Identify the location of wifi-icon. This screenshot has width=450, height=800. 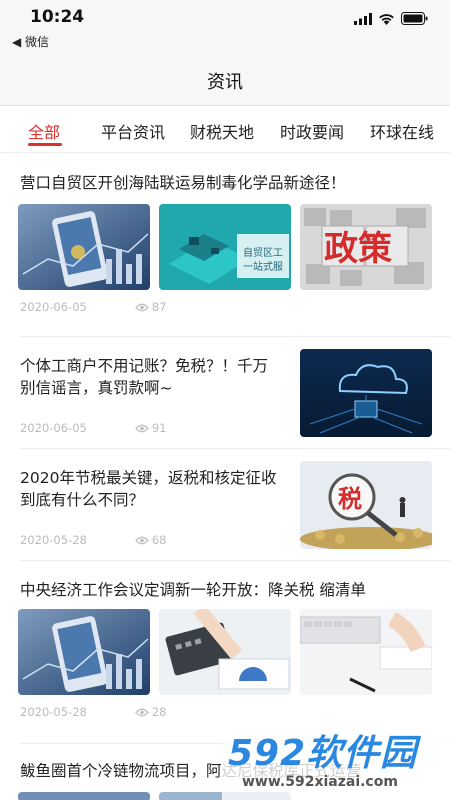
(386, 19).